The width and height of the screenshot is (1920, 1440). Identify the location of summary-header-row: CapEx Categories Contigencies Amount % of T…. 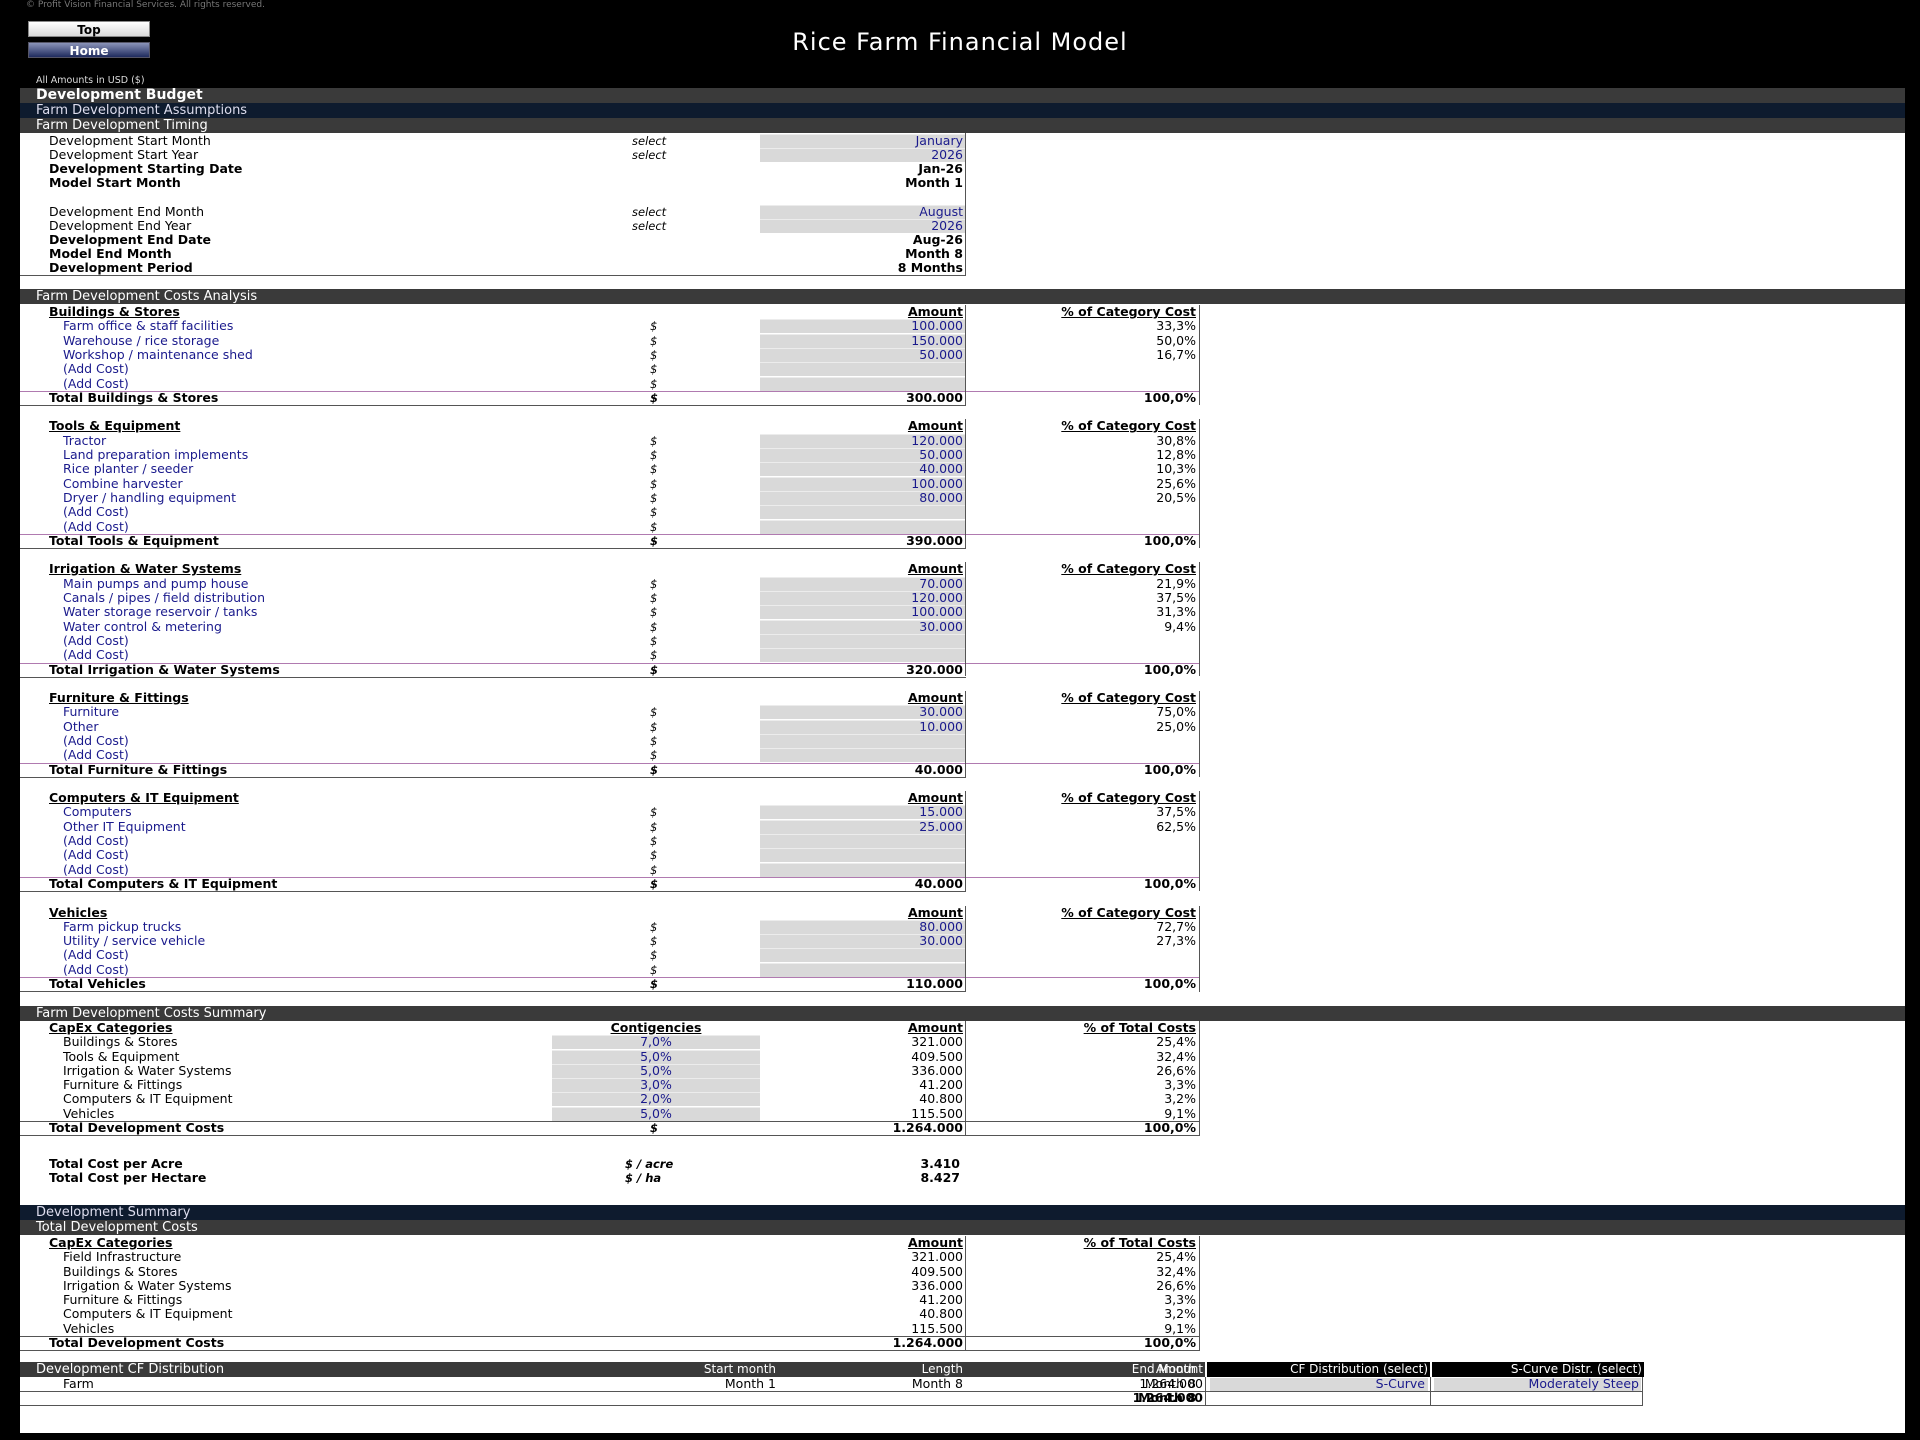
(620, 1028).